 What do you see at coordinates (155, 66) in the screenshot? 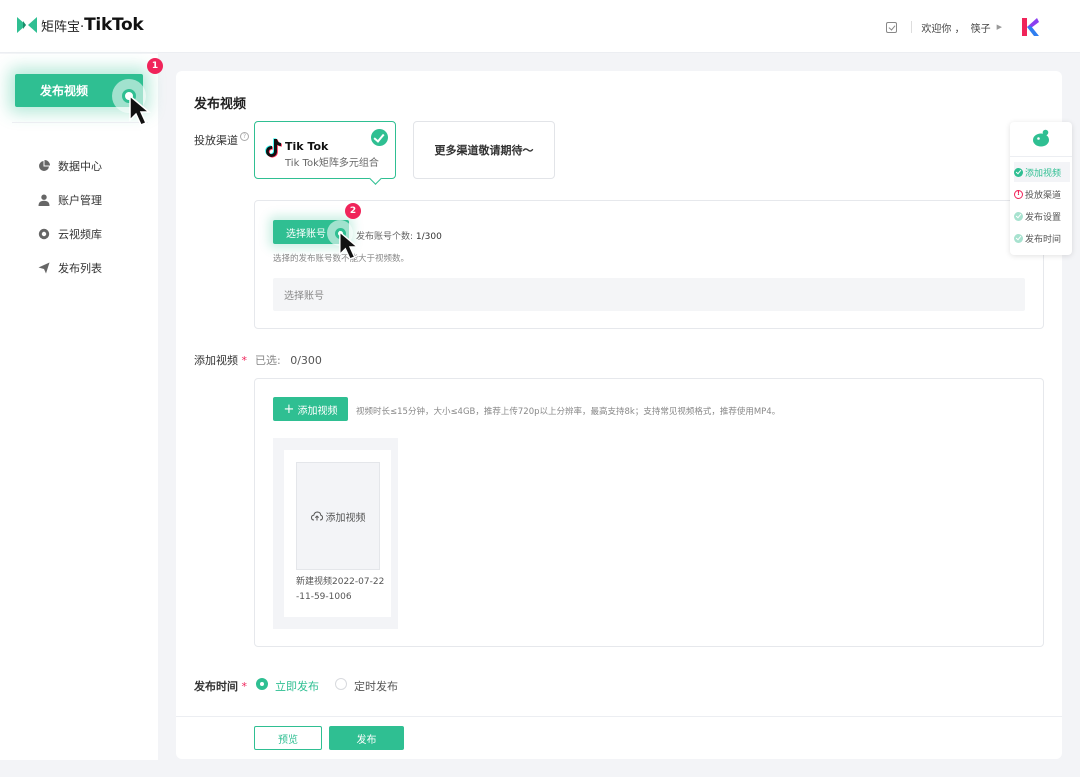
I see `step-badge-1: 1` at bounding box center [155, 66].